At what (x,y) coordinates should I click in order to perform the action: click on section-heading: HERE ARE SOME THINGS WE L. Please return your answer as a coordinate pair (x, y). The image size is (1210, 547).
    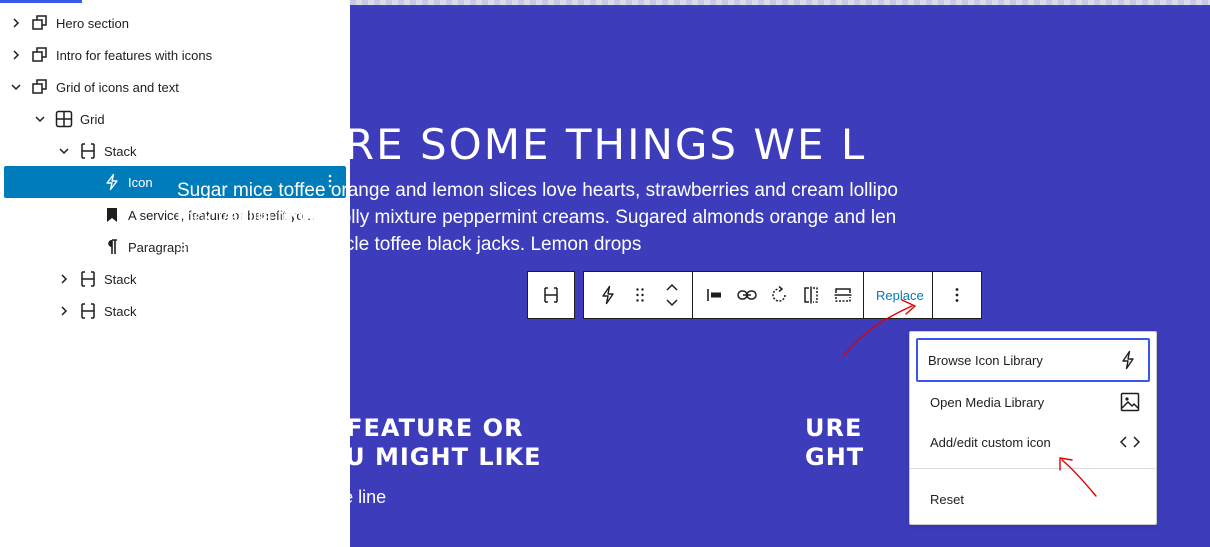
    Looking at the image, I should click on (521, 144).